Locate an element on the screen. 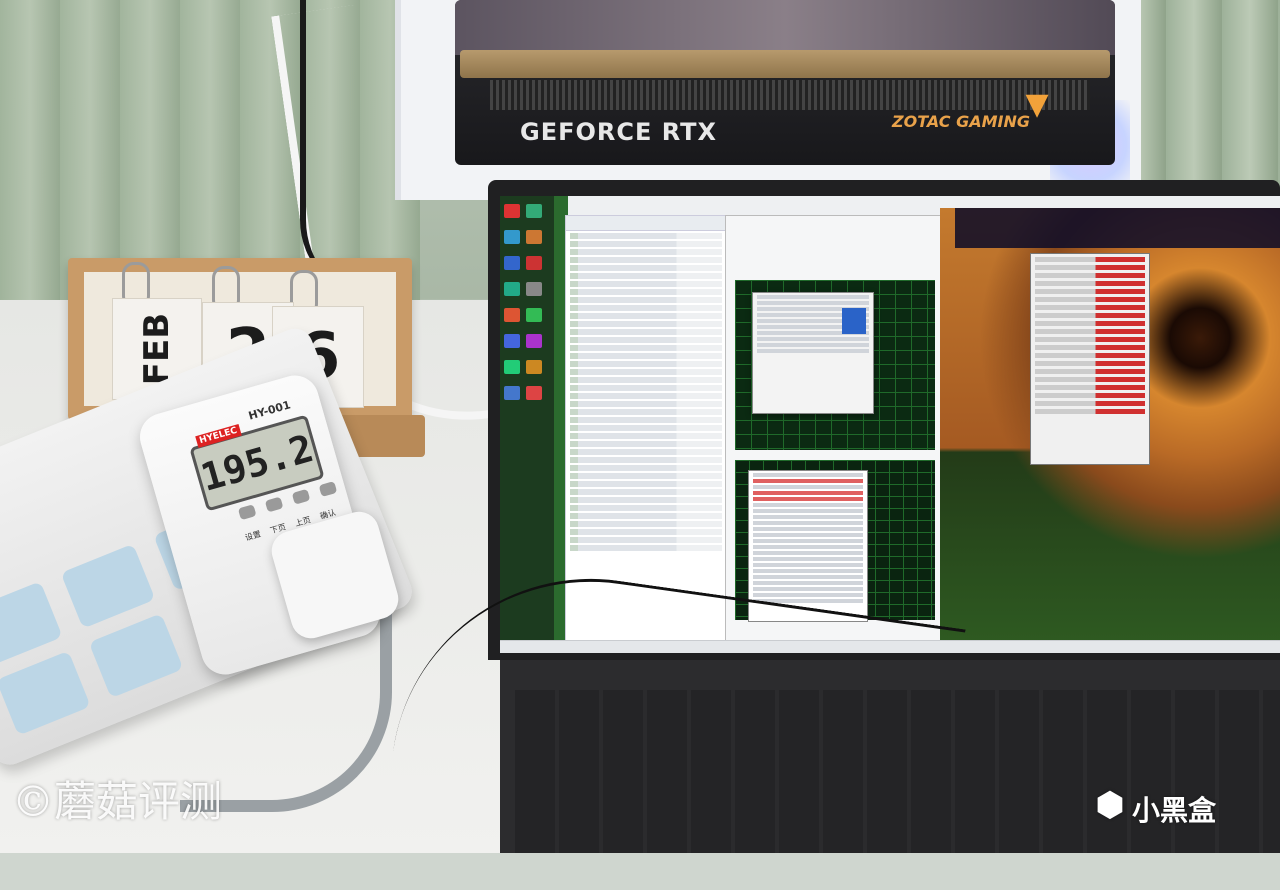  gpu-sensor-window is located at coordinates (1090, 359).